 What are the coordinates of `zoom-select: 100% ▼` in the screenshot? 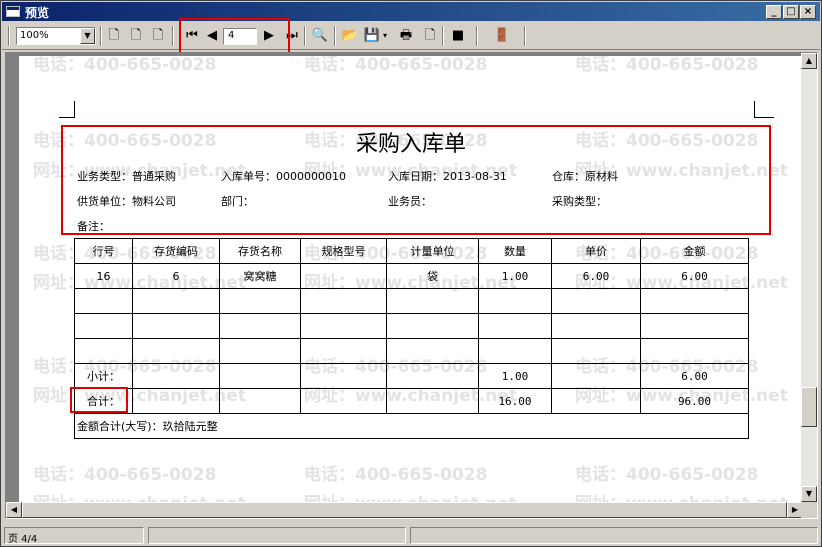 It's located at (56, 36).